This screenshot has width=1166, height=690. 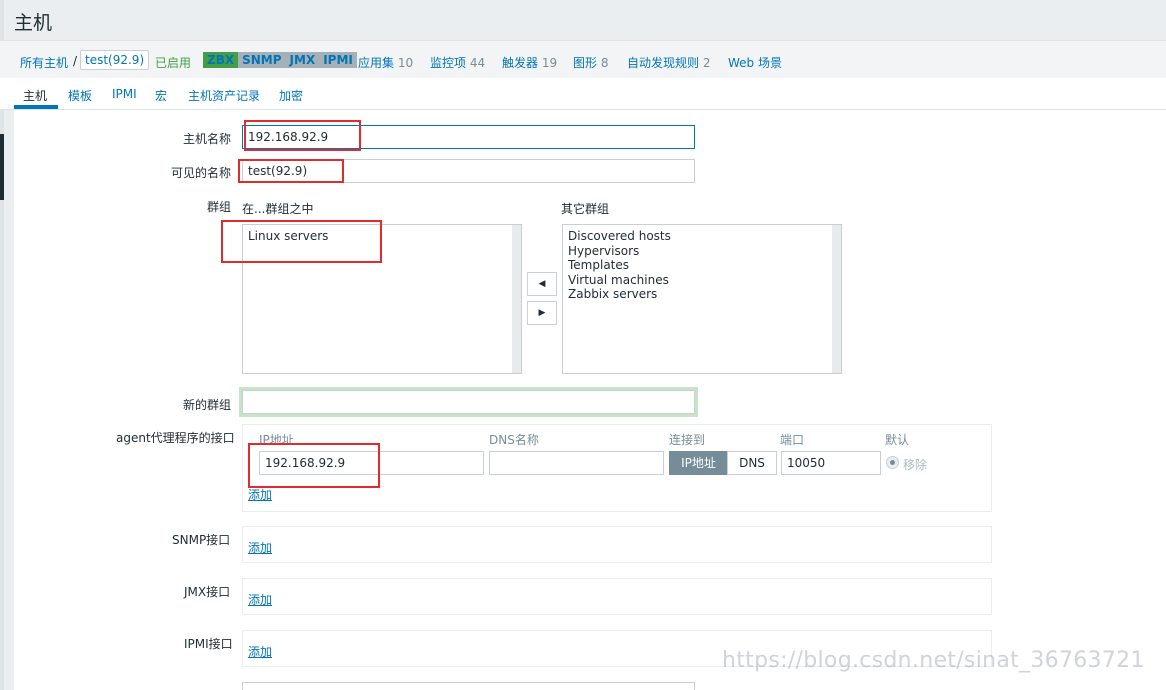 I want to click on agent-add-link: 添加, so click(x=260, y=494).